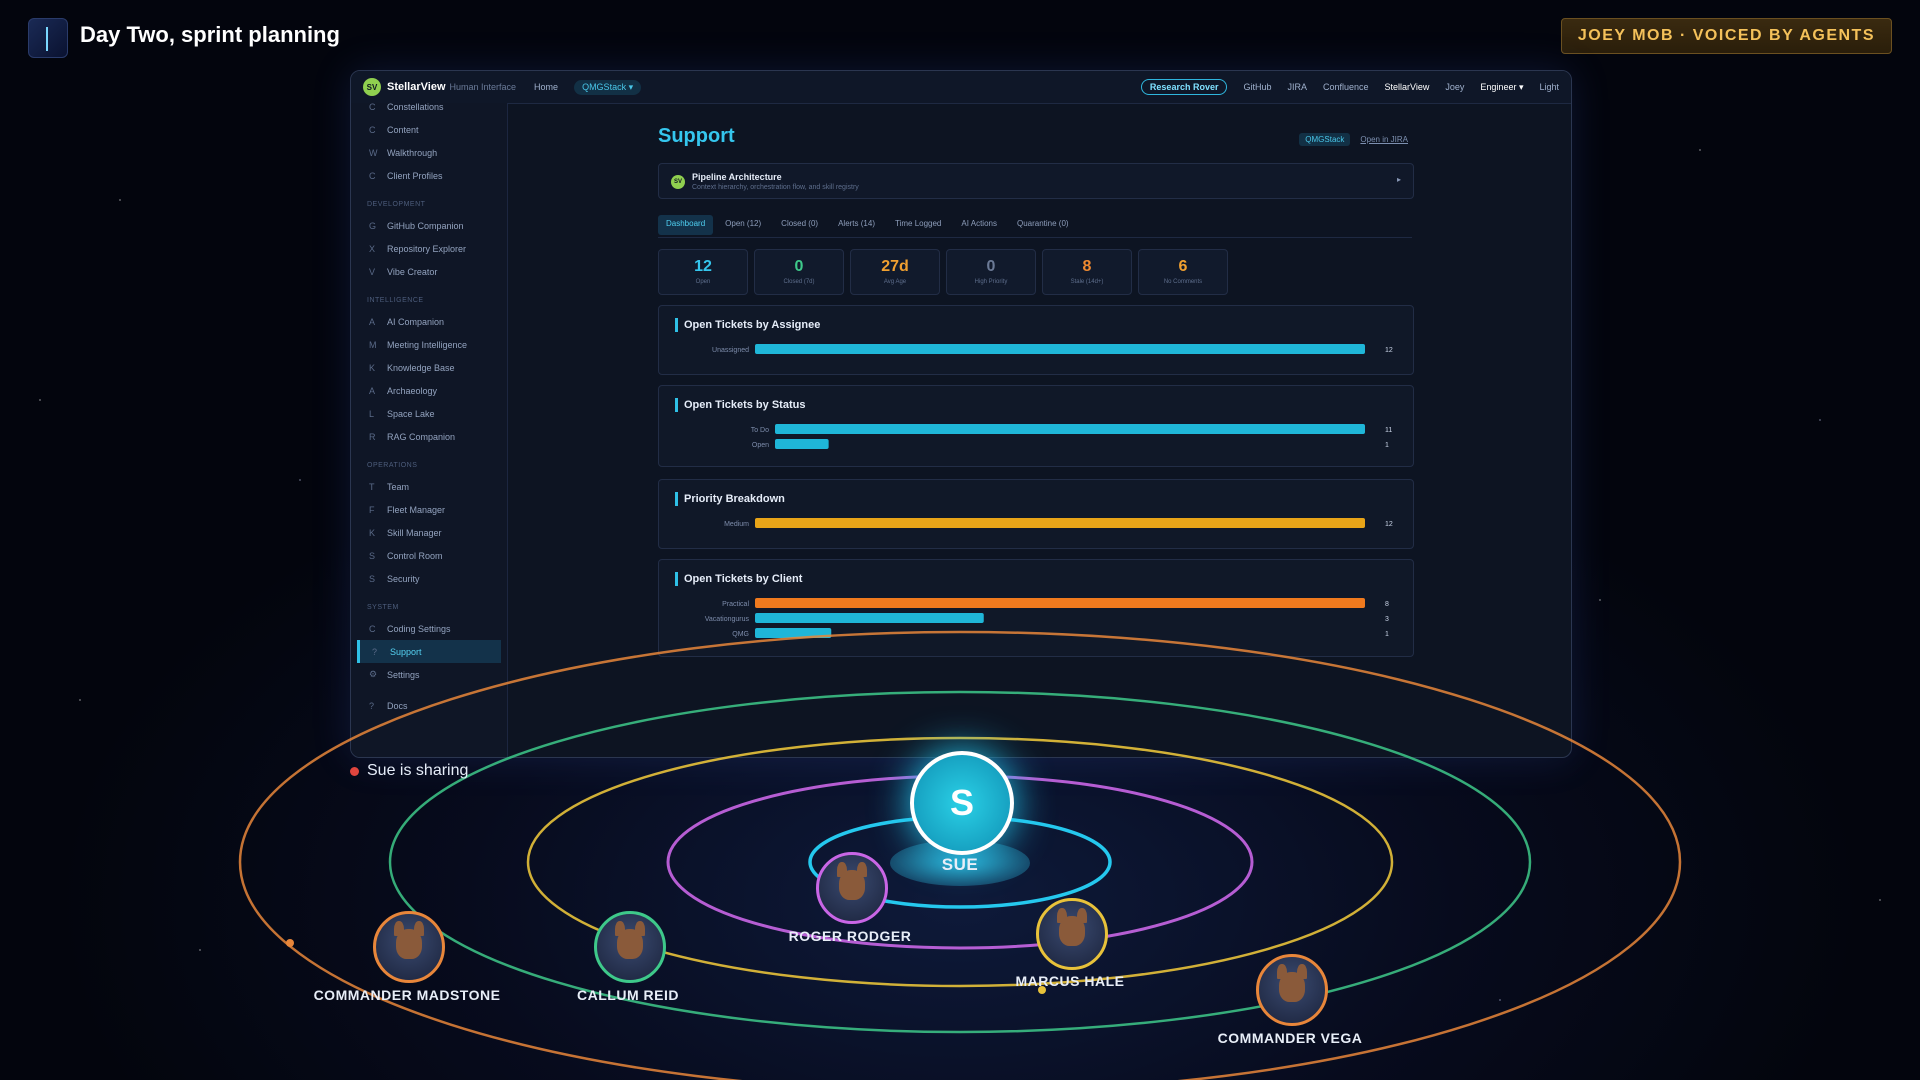 The image size is (1920, 1080). What do you see at coordinates (850, 936) in the screenshot?
I see `participant-name: ROGER RODGER` at bounding box center [850, 936].